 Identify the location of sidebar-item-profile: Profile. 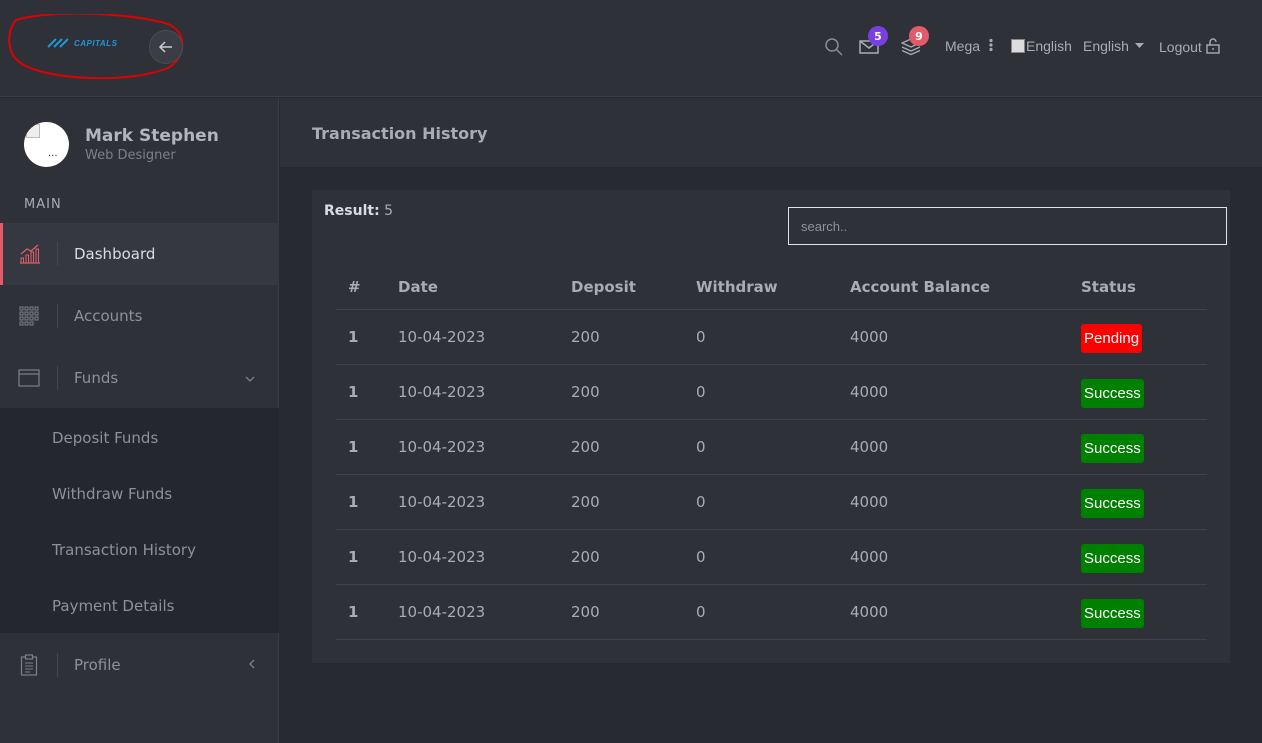
(139, 665).